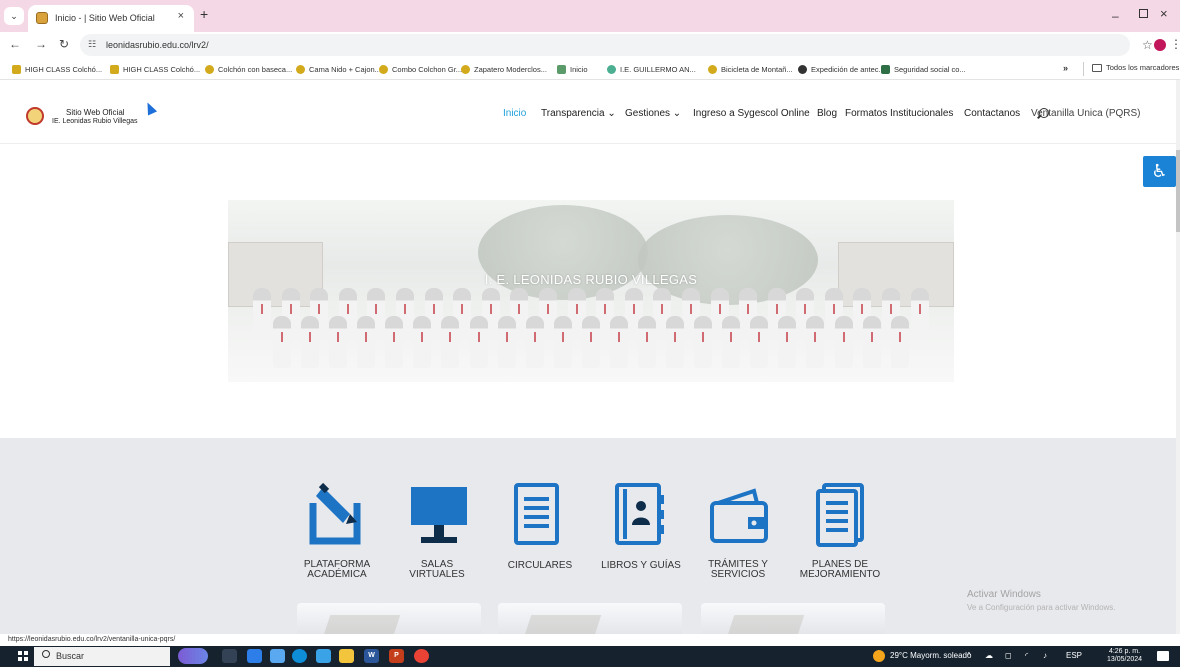  What do you see at coordinates (1160, 45) in the screenshot?
I see `profile-icon` at bounding box center [1160, 45].